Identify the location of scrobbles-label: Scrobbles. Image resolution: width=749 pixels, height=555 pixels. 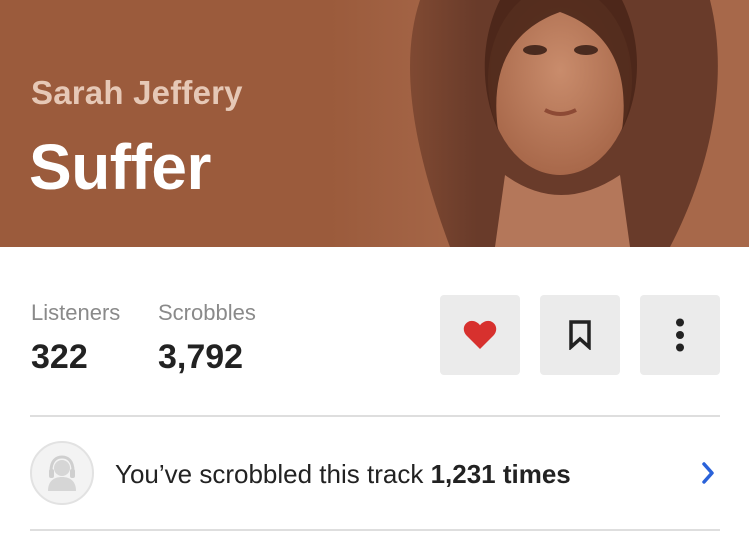
(207, 312).